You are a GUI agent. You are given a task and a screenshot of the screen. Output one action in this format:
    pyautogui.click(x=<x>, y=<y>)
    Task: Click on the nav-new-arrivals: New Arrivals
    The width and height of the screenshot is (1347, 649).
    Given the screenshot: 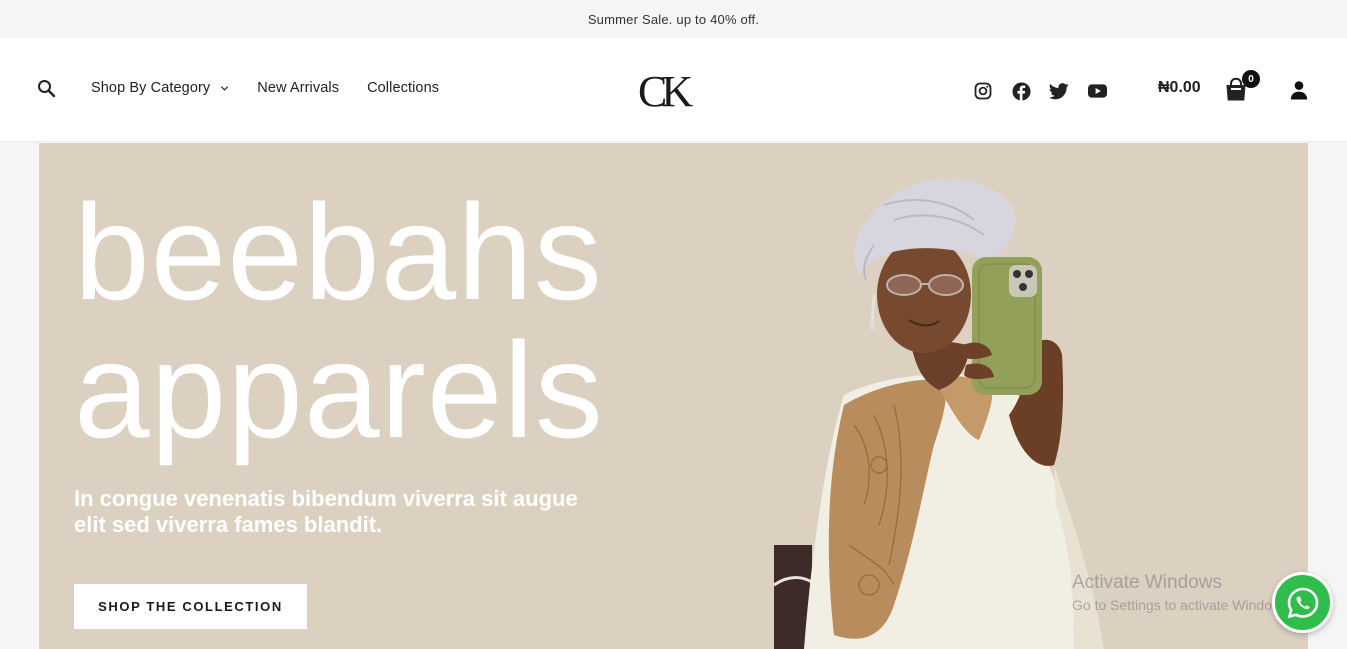 What is the action you would take?
    pyautogui.click(x=298, y=88)
    